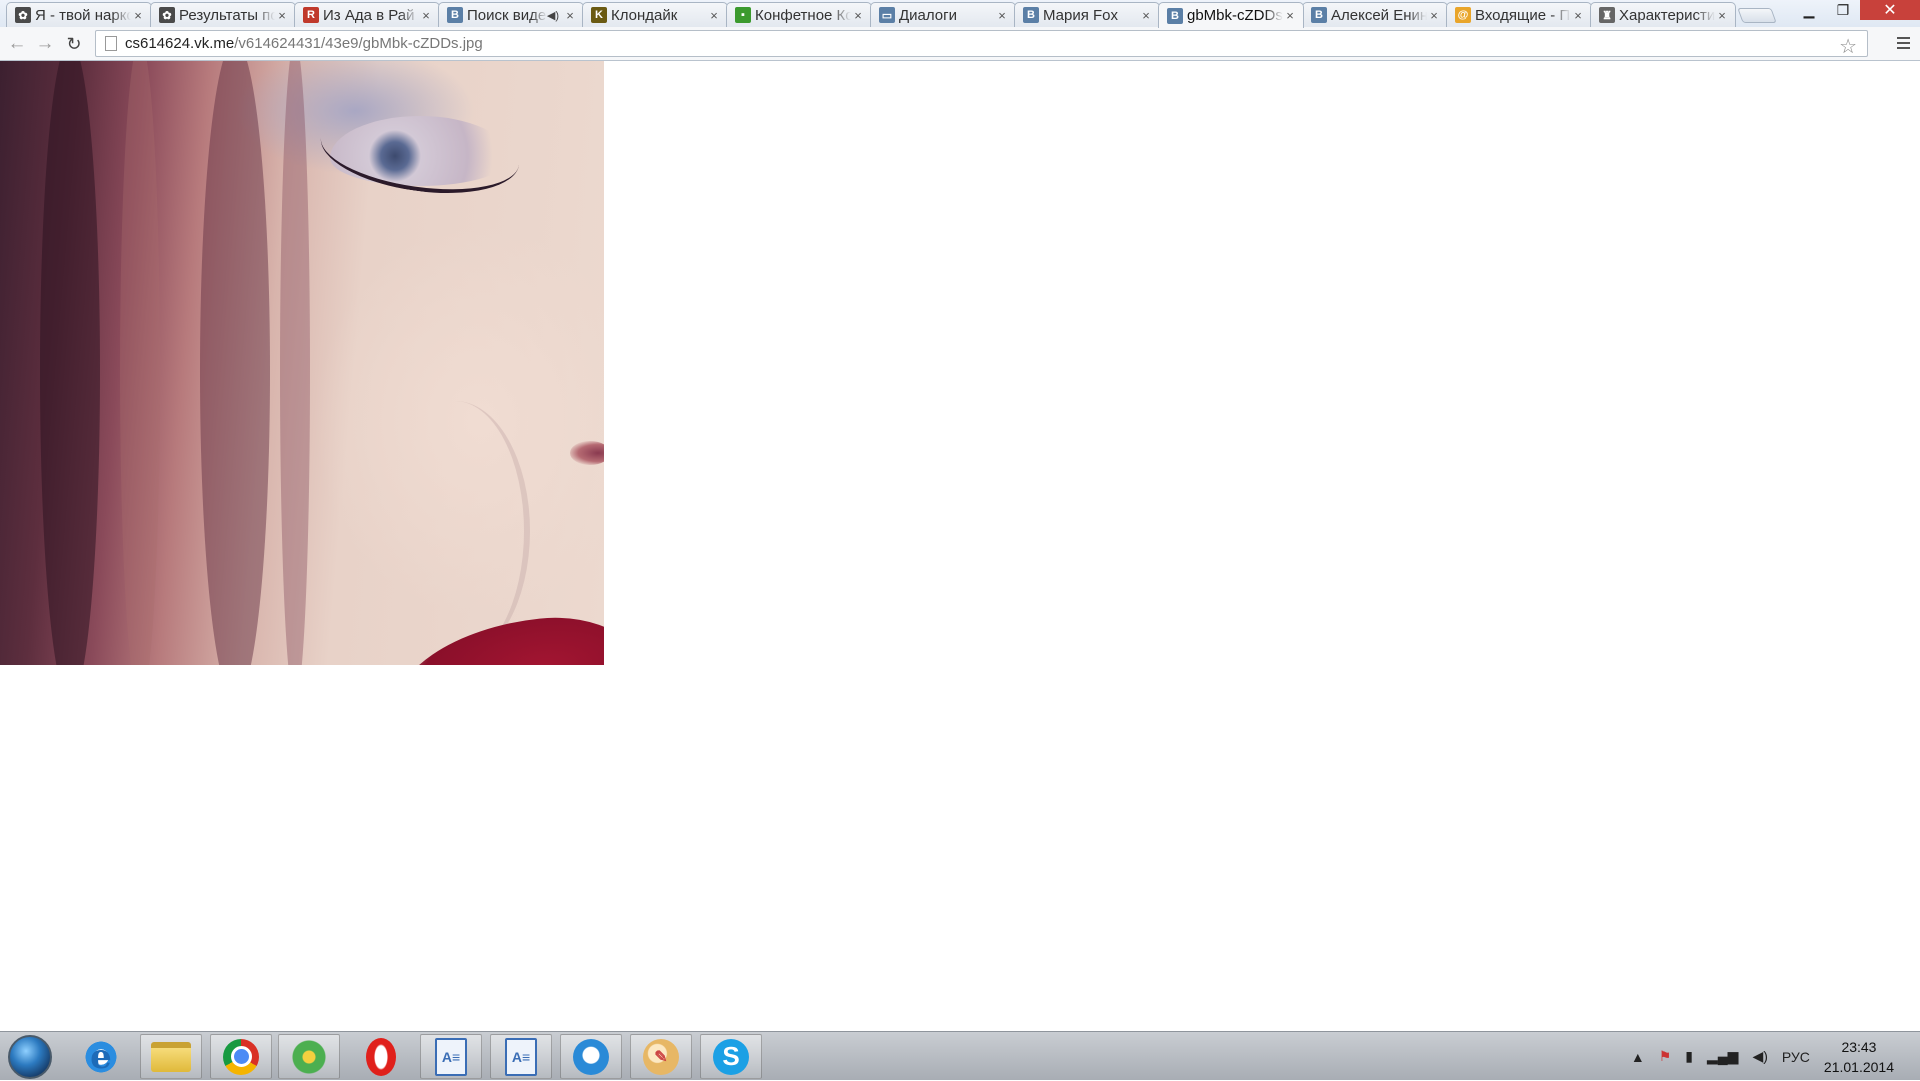  I want to click on clock: 23:43 21.01.2014, so click(1859, 1057).